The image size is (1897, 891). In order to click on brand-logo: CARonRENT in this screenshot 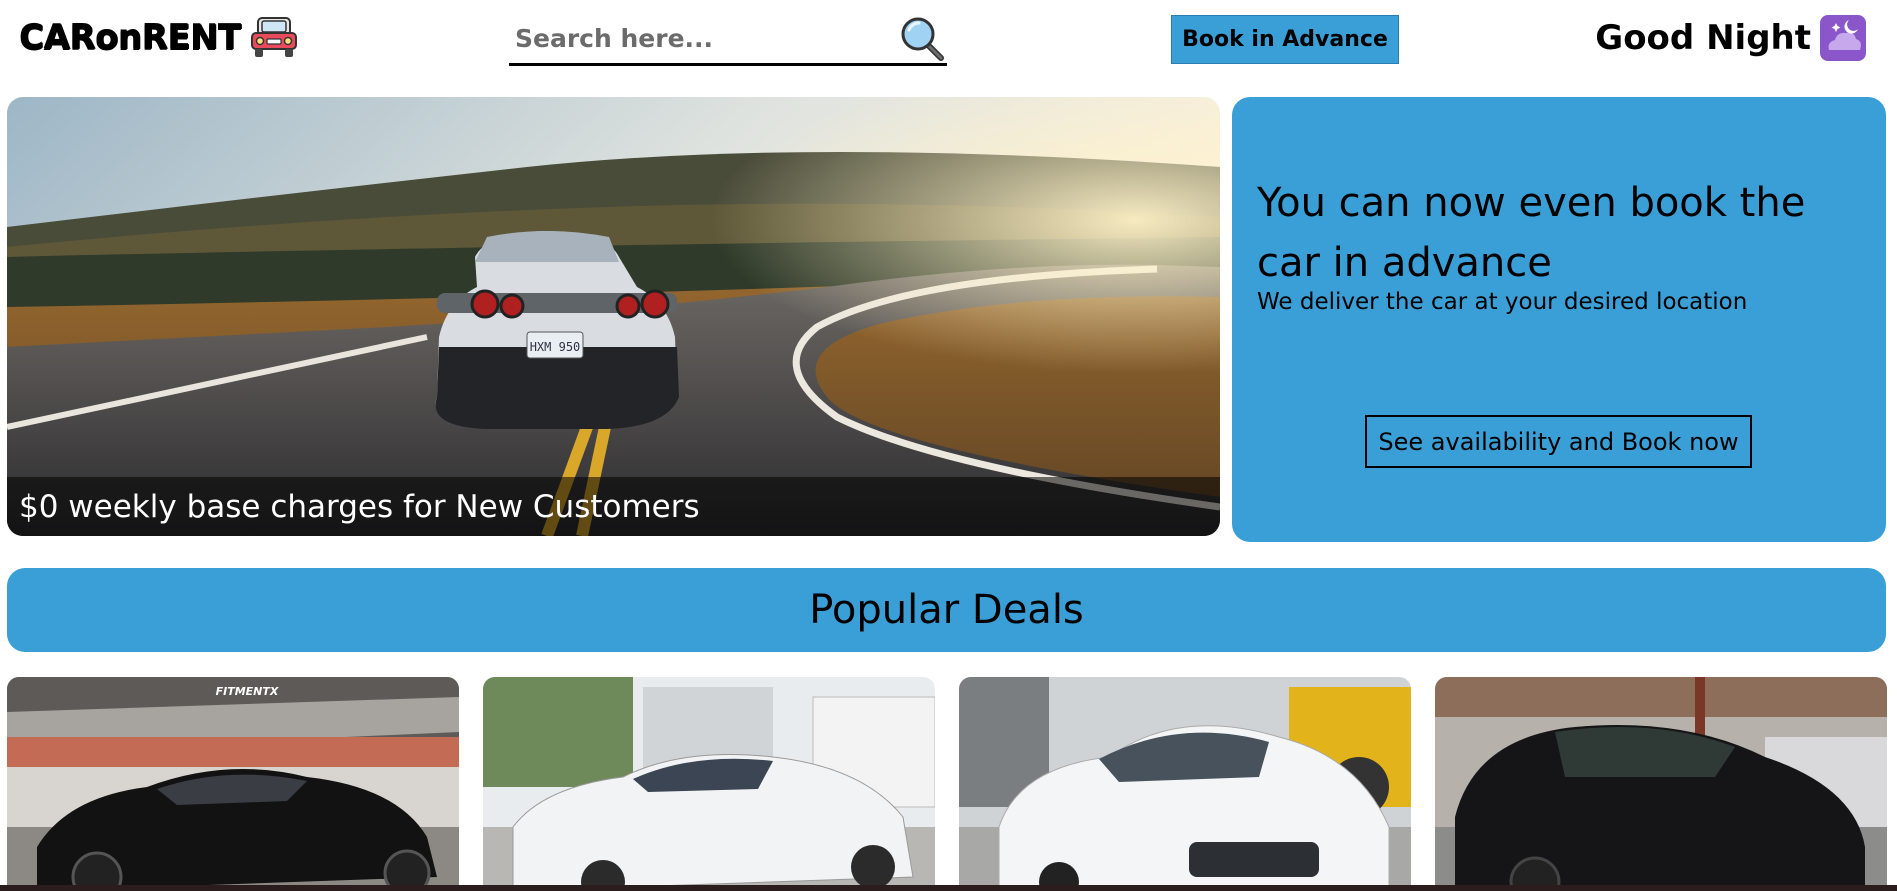, I will do `click(159, 37)`.